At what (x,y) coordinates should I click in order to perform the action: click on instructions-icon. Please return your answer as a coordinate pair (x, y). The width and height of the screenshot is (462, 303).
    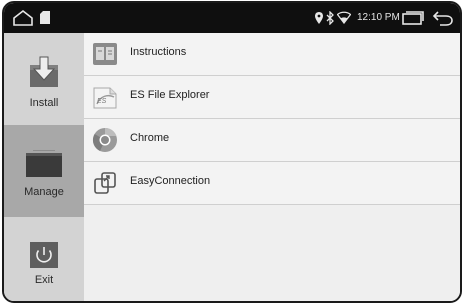
    Looking at the image, I should click on (105, 54).